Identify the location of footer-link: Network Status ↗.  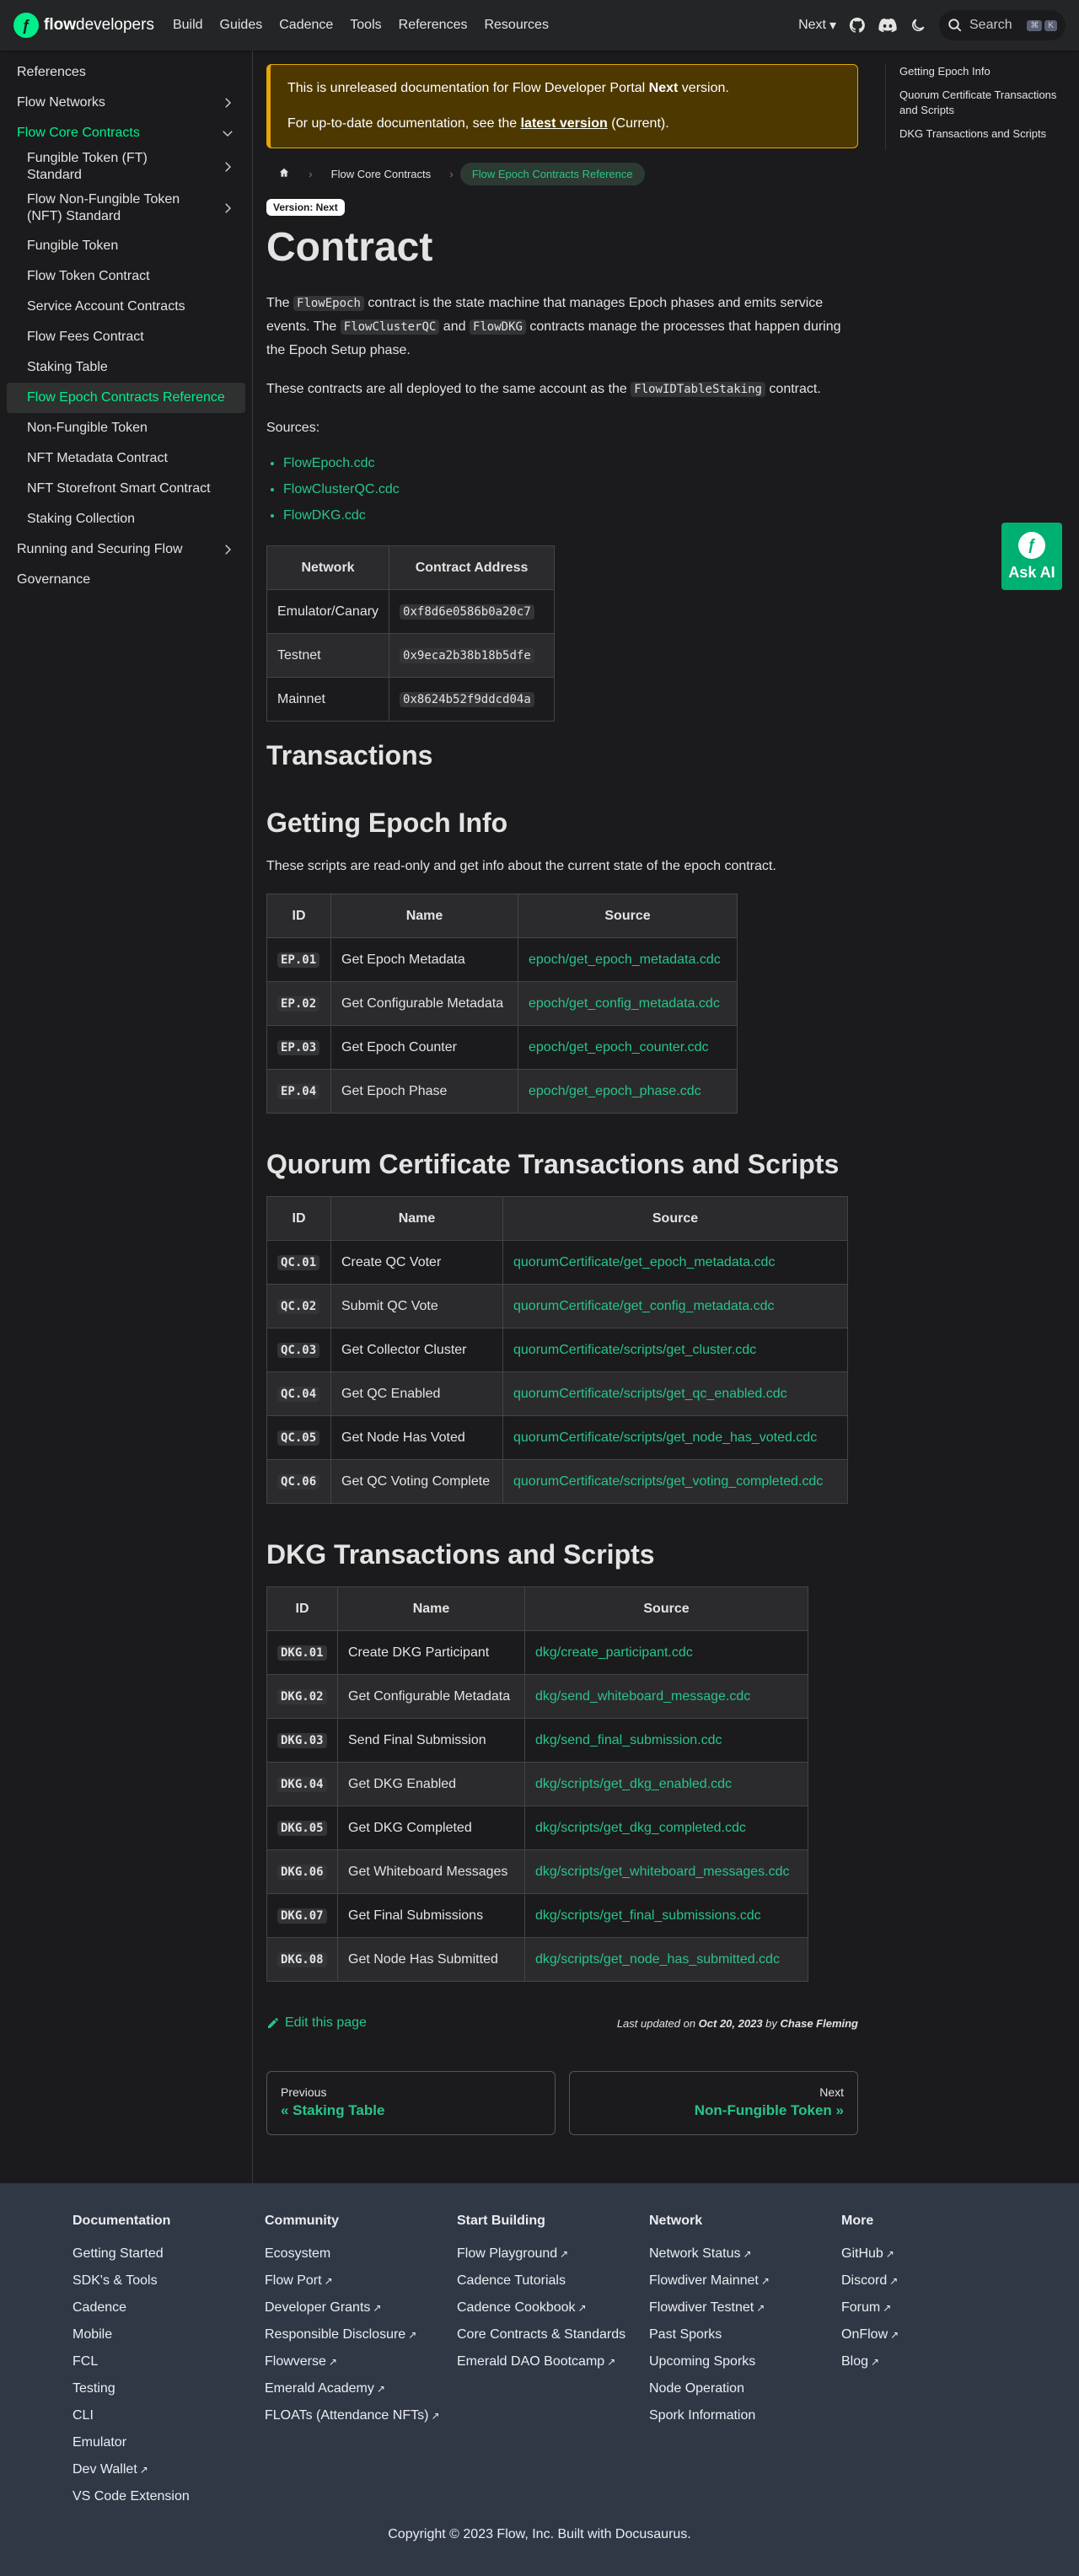
(736, 2254).